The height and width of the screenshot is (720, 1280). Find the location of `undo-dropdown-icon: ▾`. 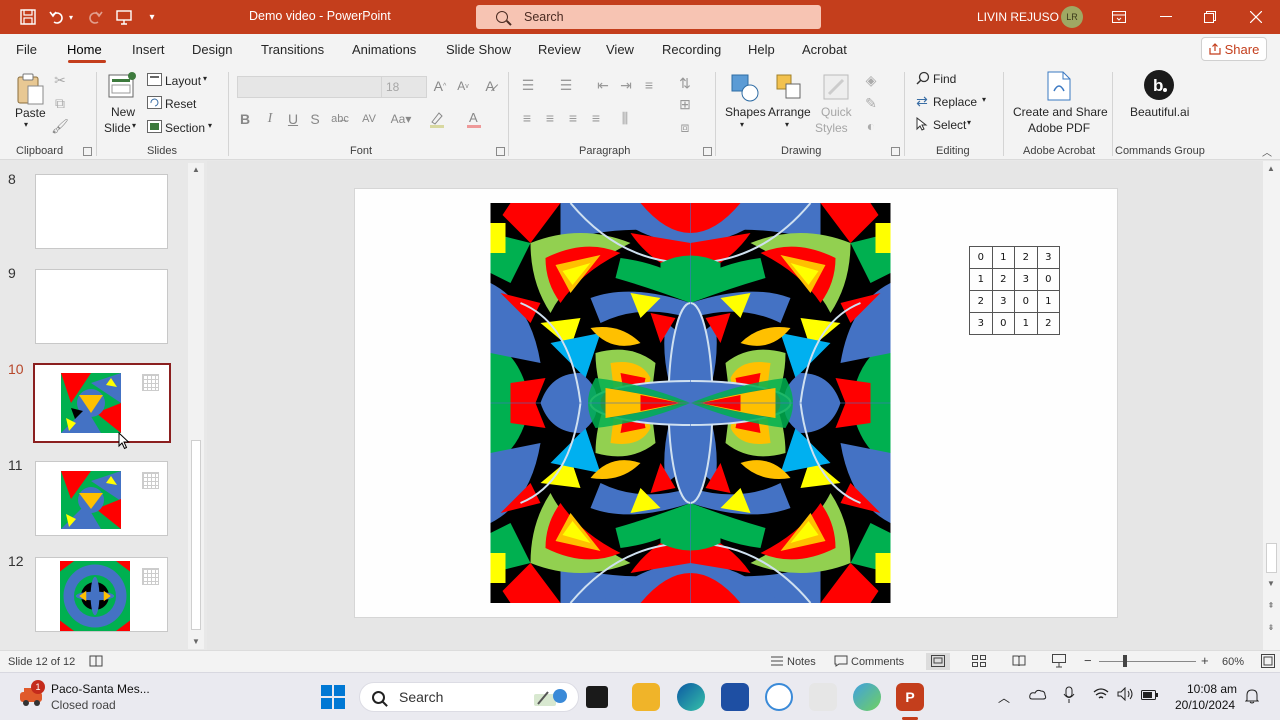

undo-dropdown-icon: ▾ is located at coordinates (71, 17).